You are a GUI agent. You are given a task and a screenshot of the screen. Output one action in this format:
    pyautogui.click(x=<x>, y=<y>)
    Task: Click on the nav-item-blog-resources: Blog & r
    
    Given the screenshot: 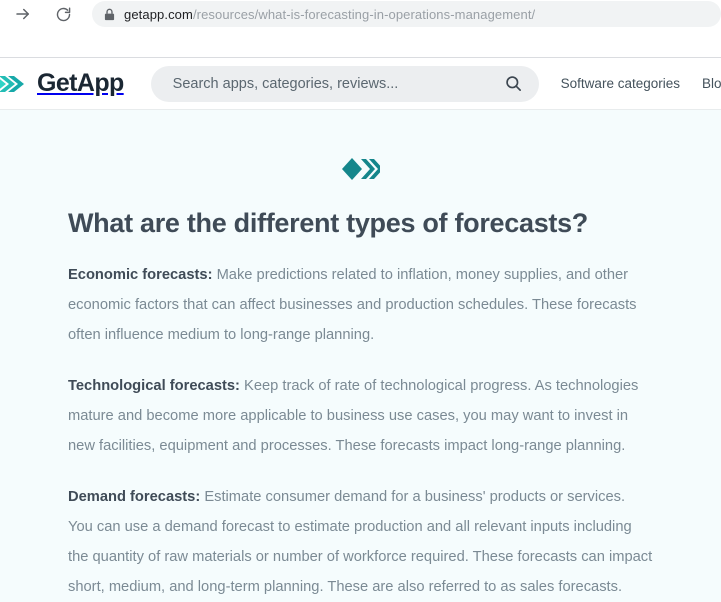 What is the action you would take?
    pyautogui.click(x=711, y=83)
    